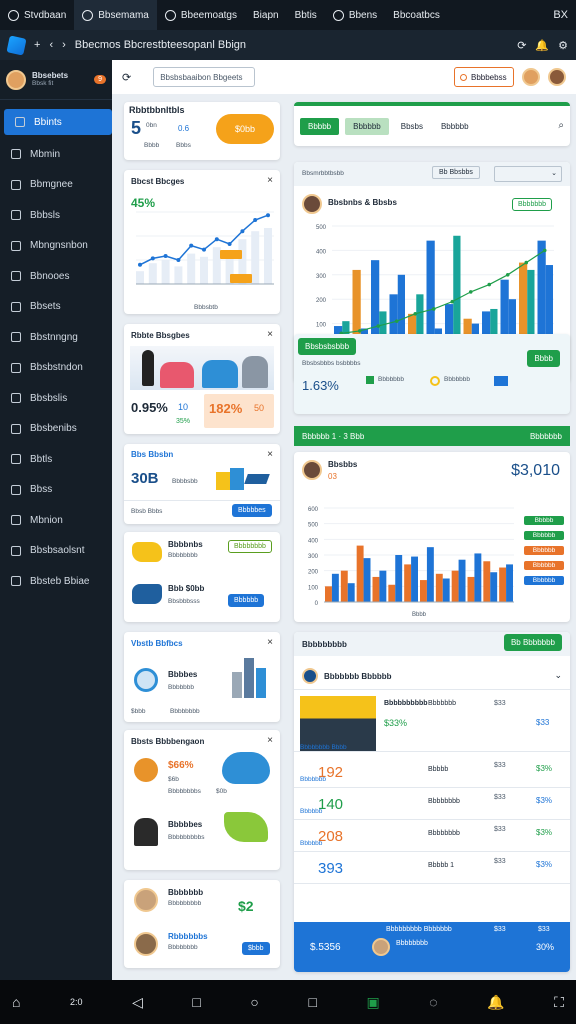 This screenshot has height=1024, width=576. Describe the element at coordinates (355, 15) in the screenshot. I see `tab-bbens: Bbens` at that location.